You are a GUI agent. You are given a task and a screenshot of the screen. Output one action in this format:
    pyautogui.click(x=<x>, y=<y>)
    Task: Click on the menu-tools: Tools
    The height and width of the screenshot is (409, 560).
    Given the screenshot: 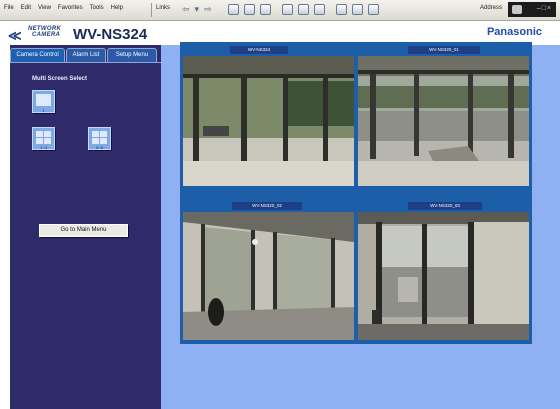 What is the action you would take?
    pyautogui.click(x=97, y=8)
    